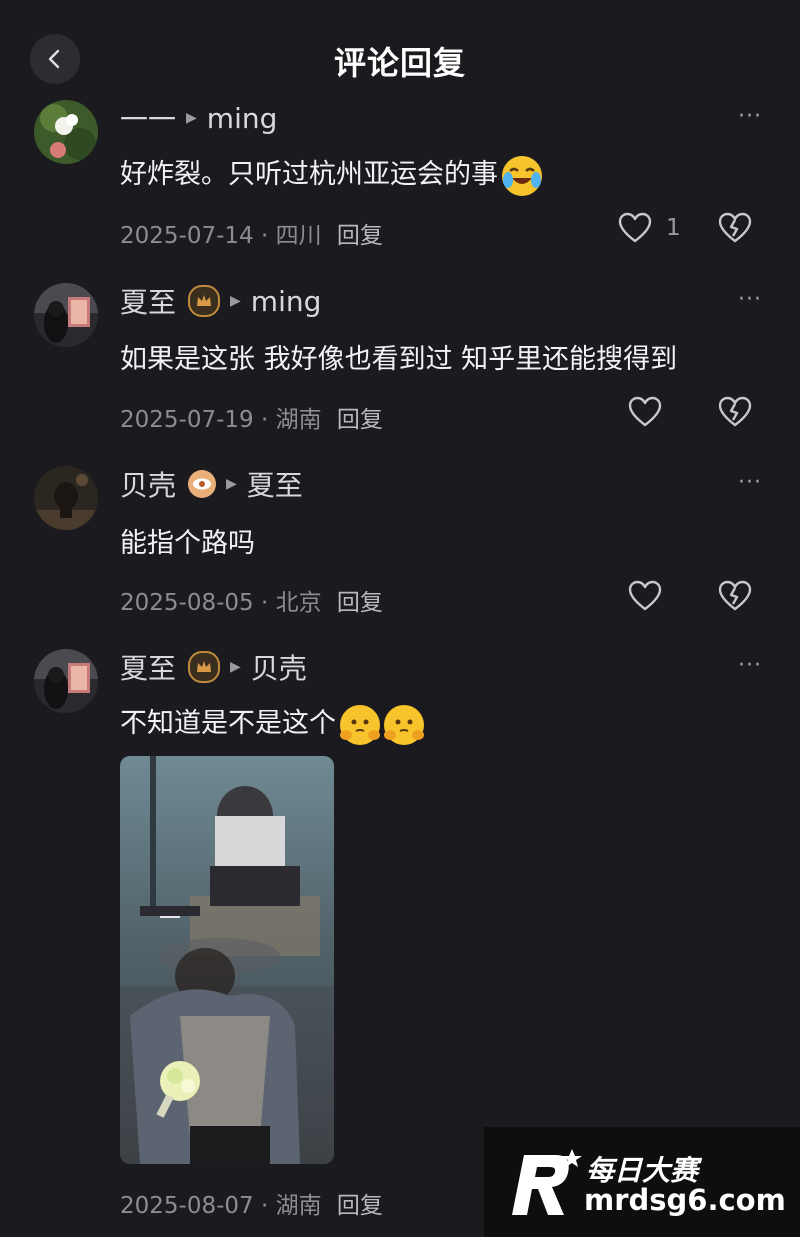  I want to click on comment-location: 北京, so click(298, 603).